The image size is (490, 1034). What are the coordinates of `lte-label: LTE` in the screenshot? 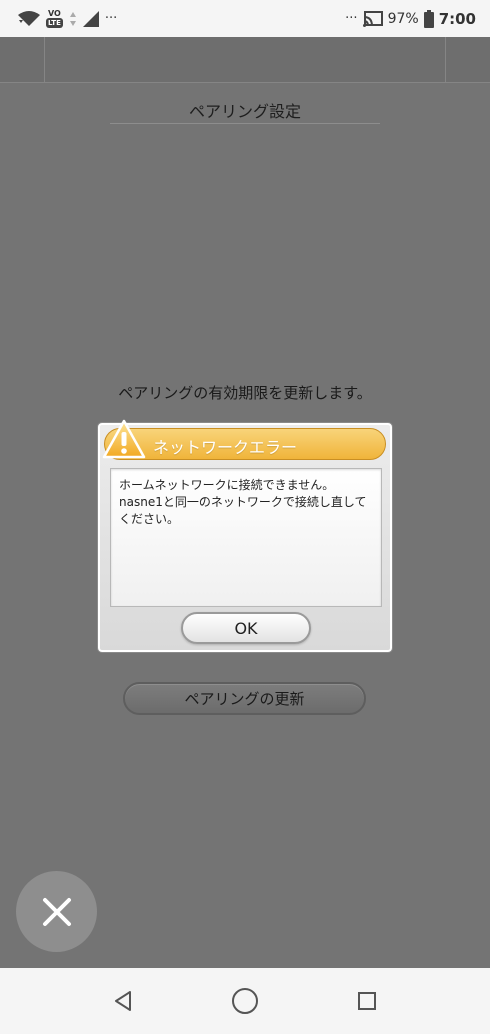 It's located at (54, 22).